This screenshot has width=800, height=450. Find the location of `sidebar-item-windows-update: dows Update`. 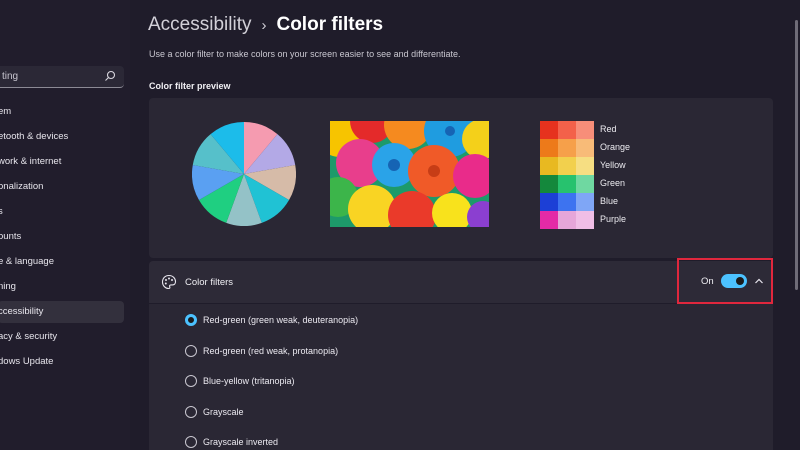

sidebar-item-windows-update: dows Update is located at coordinates (62, 362).